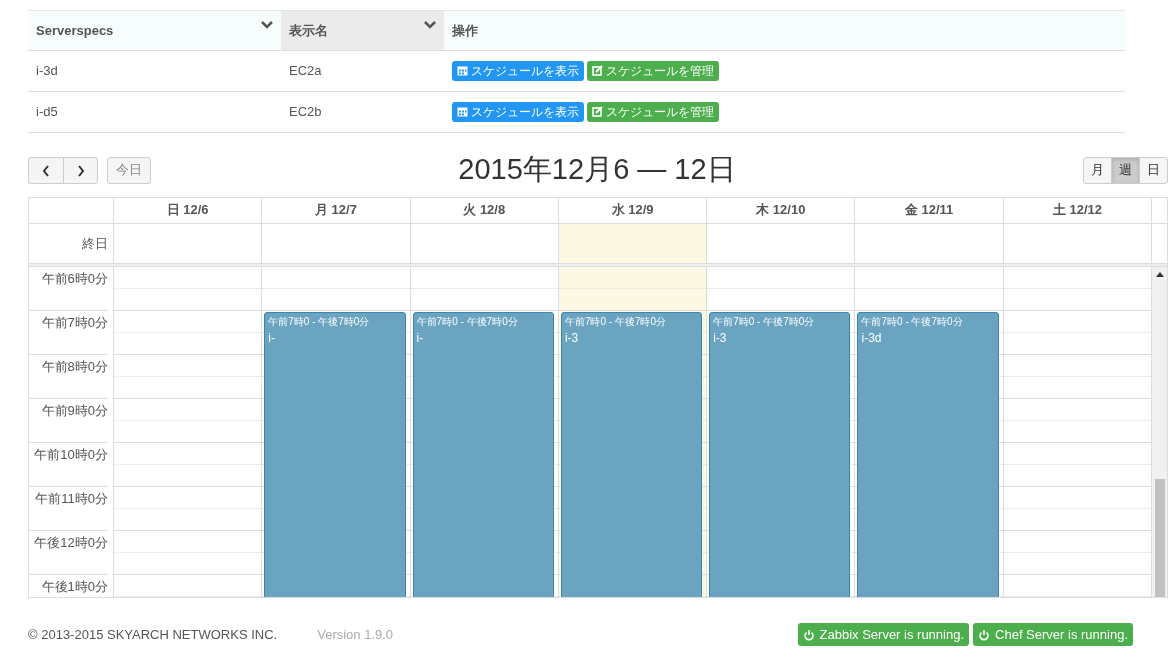 The width and height of the screenshot is (1173, 661). Describe the element at coordinates (1125, 170) in the screenshot. I see `view-tab: 週` at that location.